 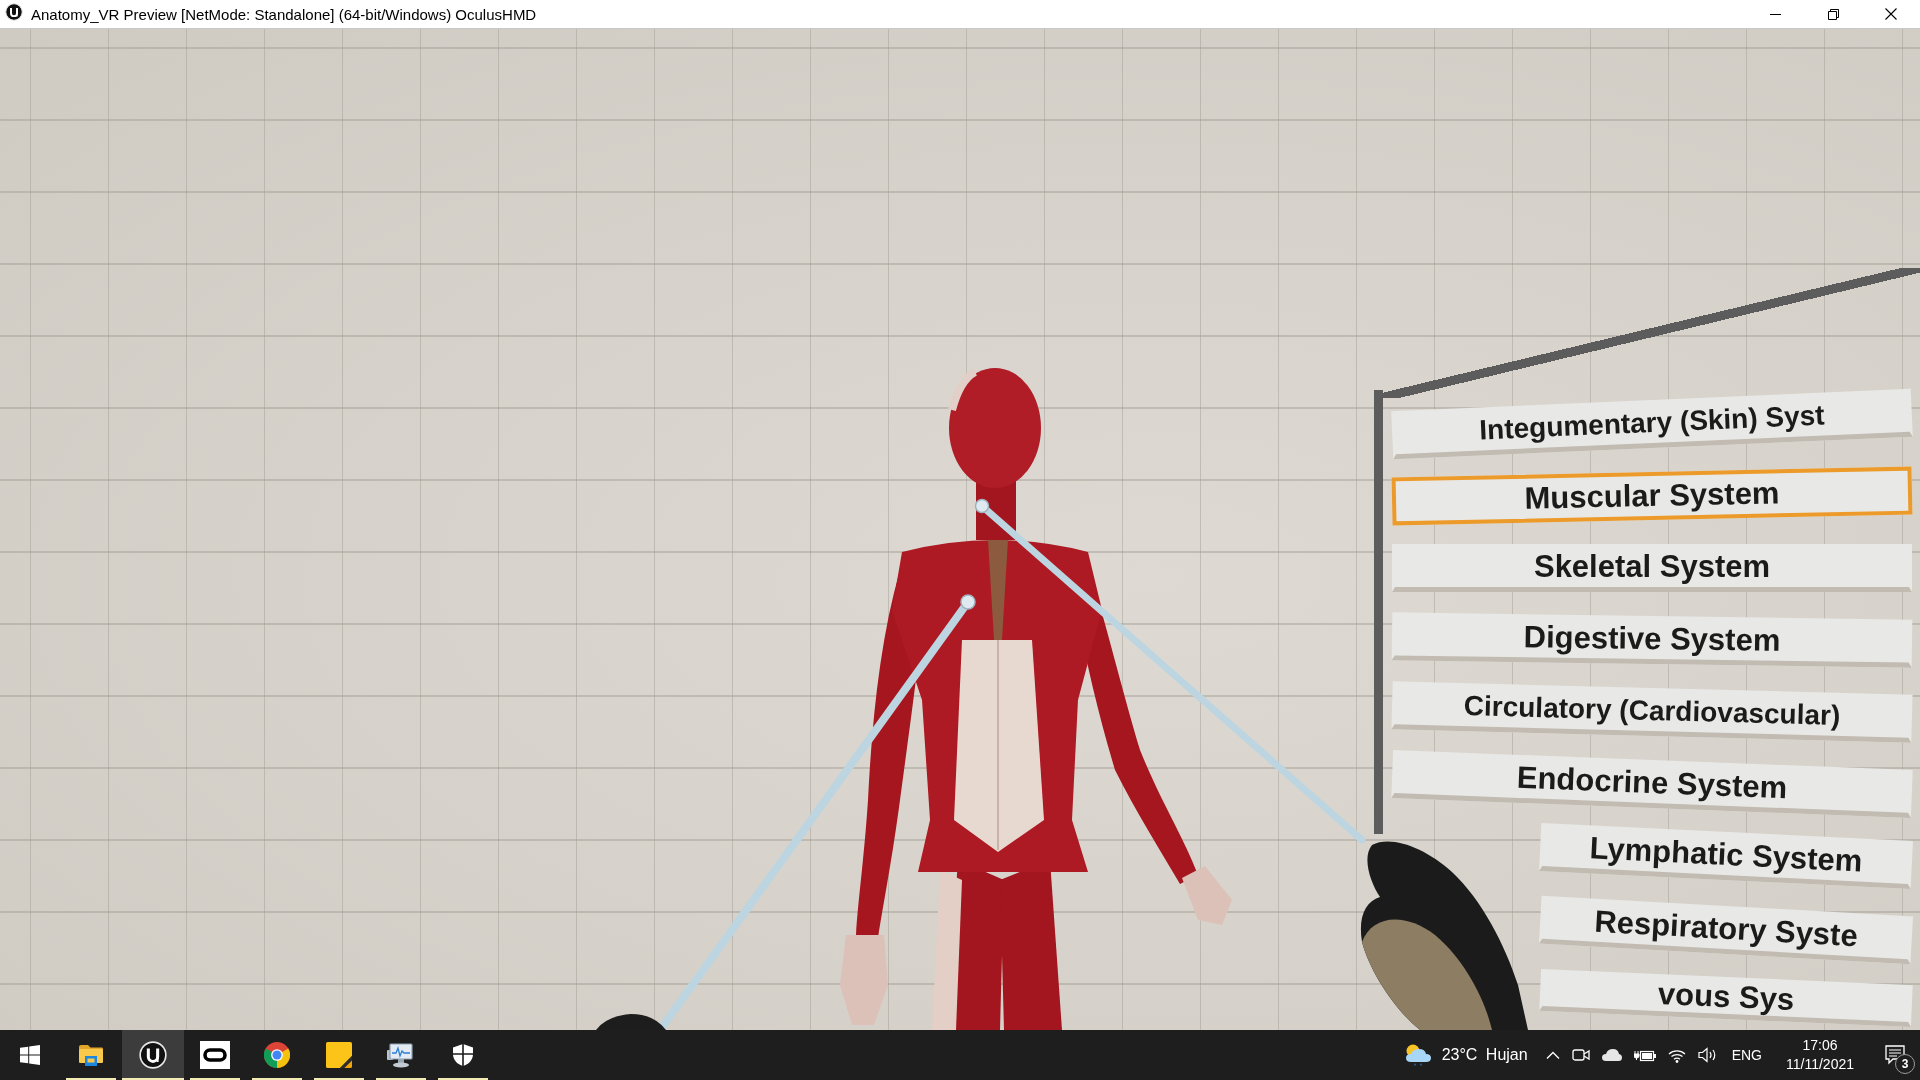 I want to click on menu-item: Respiratory Syste, so click(x=1726, y=930).